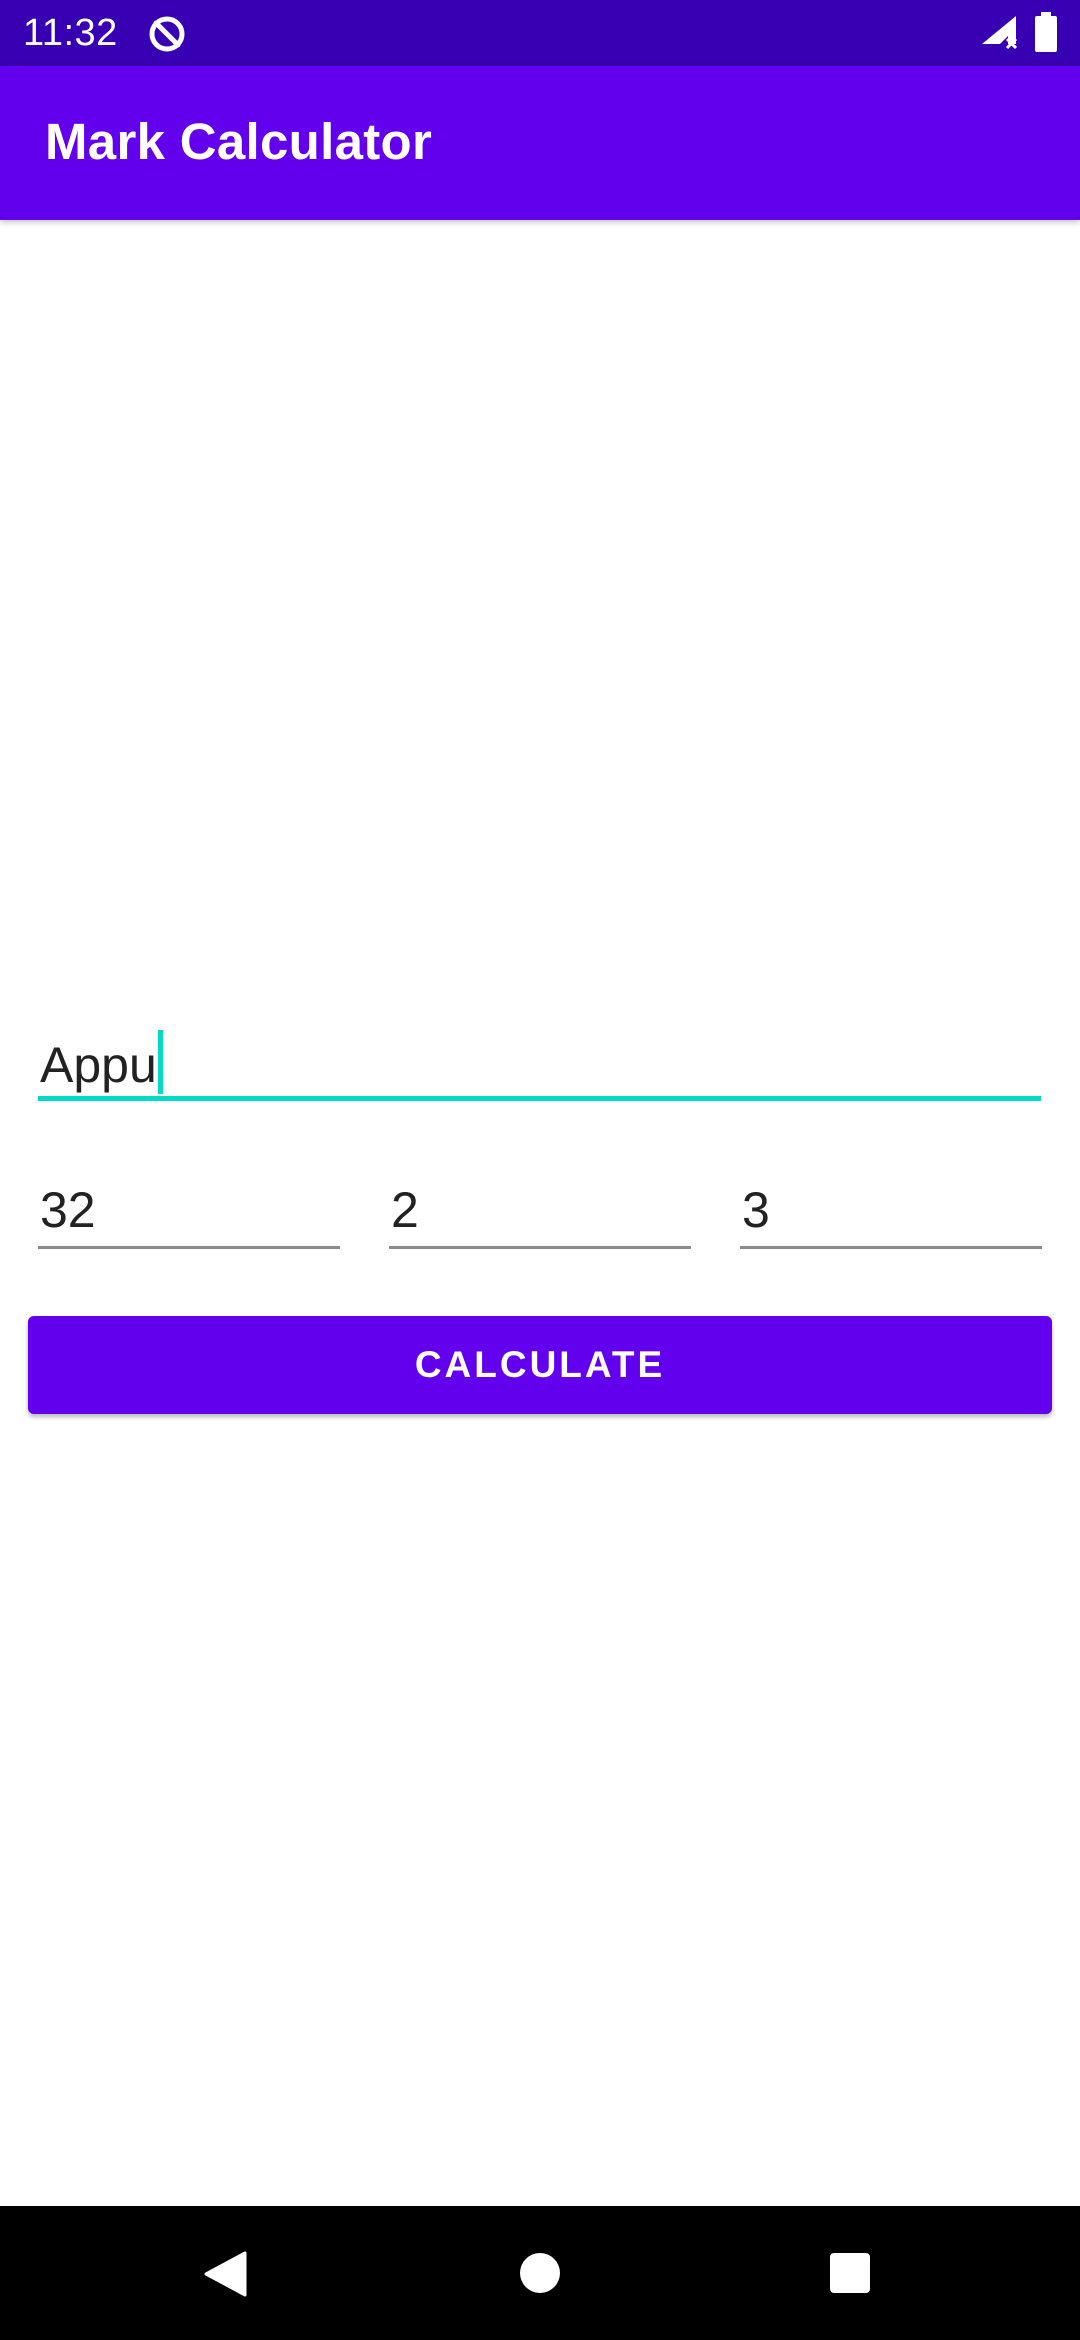 The image size is (1080, 2340). I want to click on navigation-bar, so click(540, 2273).